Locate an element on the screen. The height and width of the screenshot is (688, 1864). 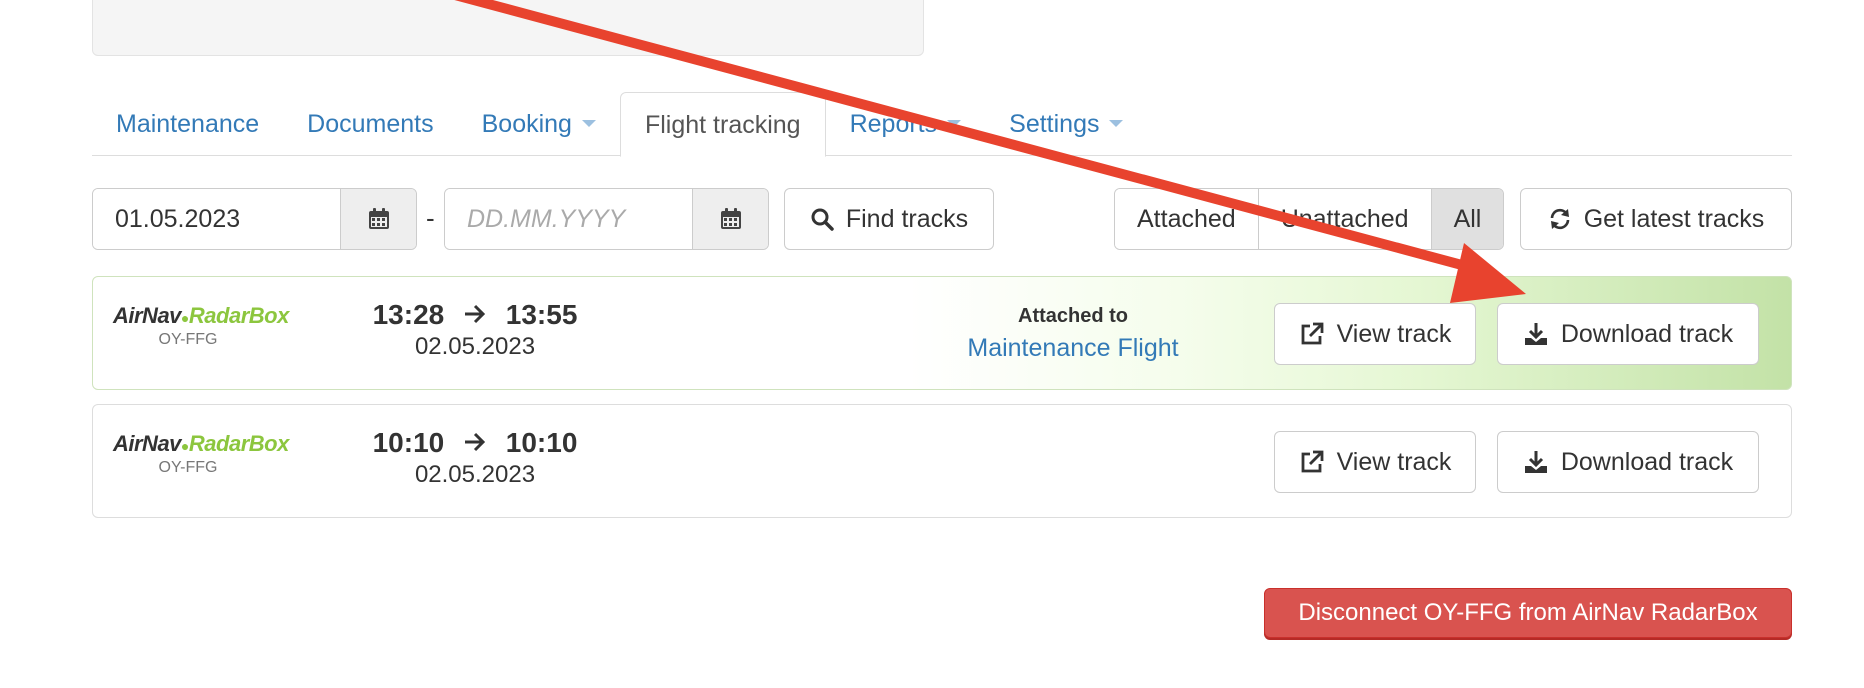
get-latest-tracks-label: Get latest tracks is located at coordinates (1674, 218).